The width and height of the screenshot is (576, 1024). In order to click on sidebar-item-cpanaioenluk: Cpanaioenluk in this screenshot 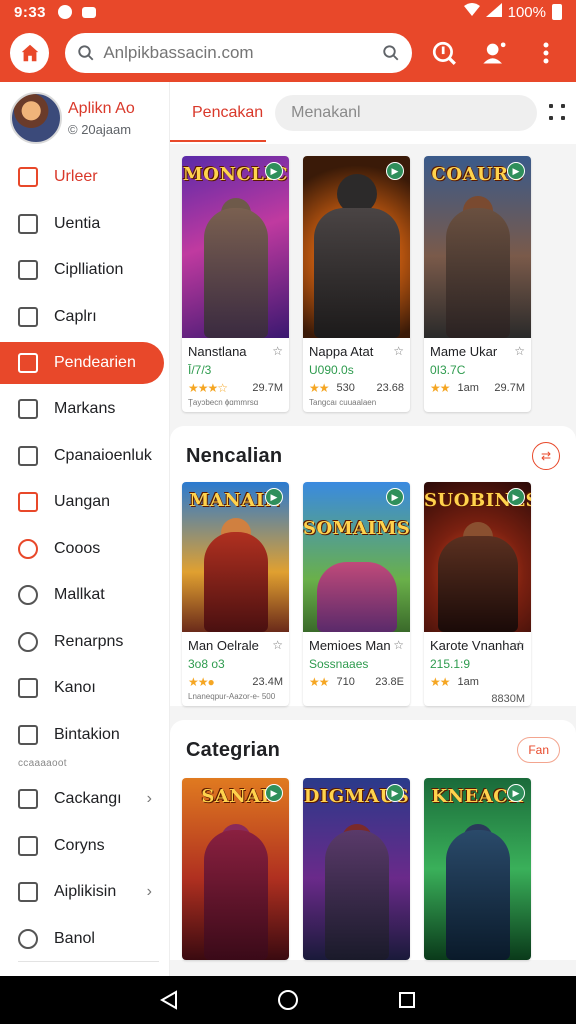, I will do `click(85, 456)`.